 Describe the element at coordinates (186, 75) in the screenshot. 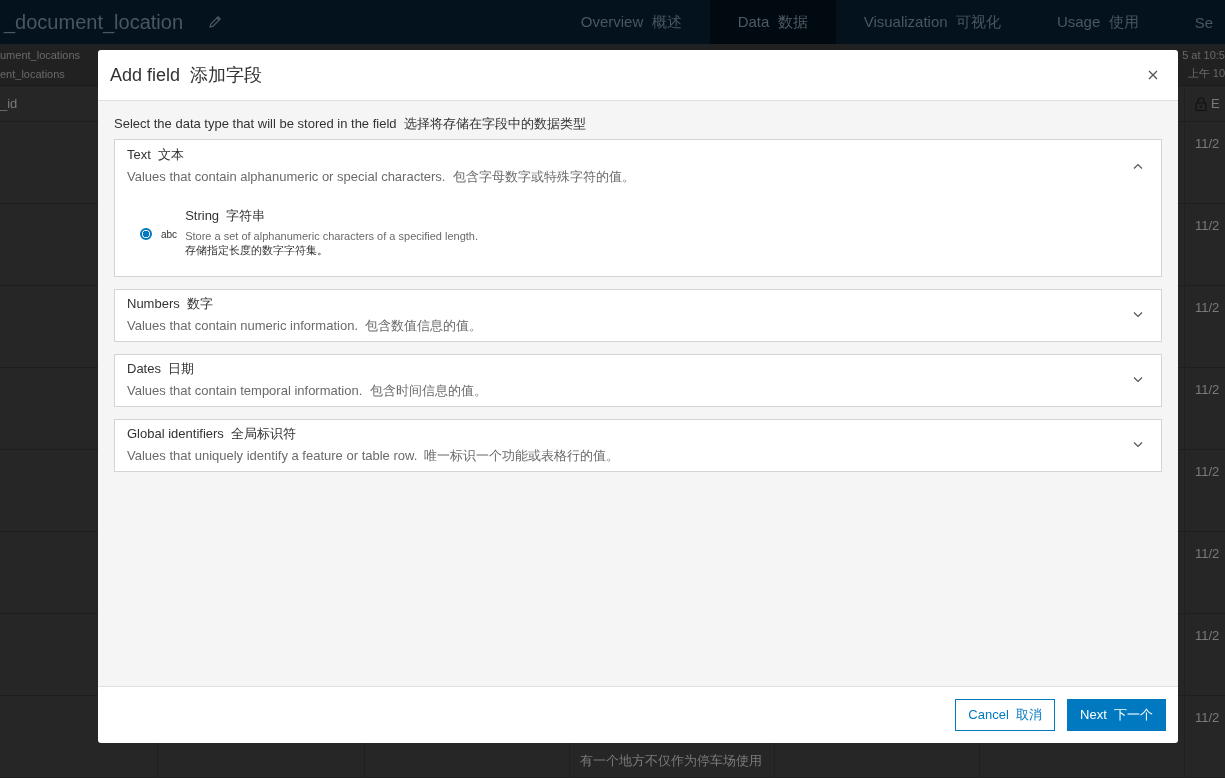

I see `dialog-title: Add field 添加字段` at that location.